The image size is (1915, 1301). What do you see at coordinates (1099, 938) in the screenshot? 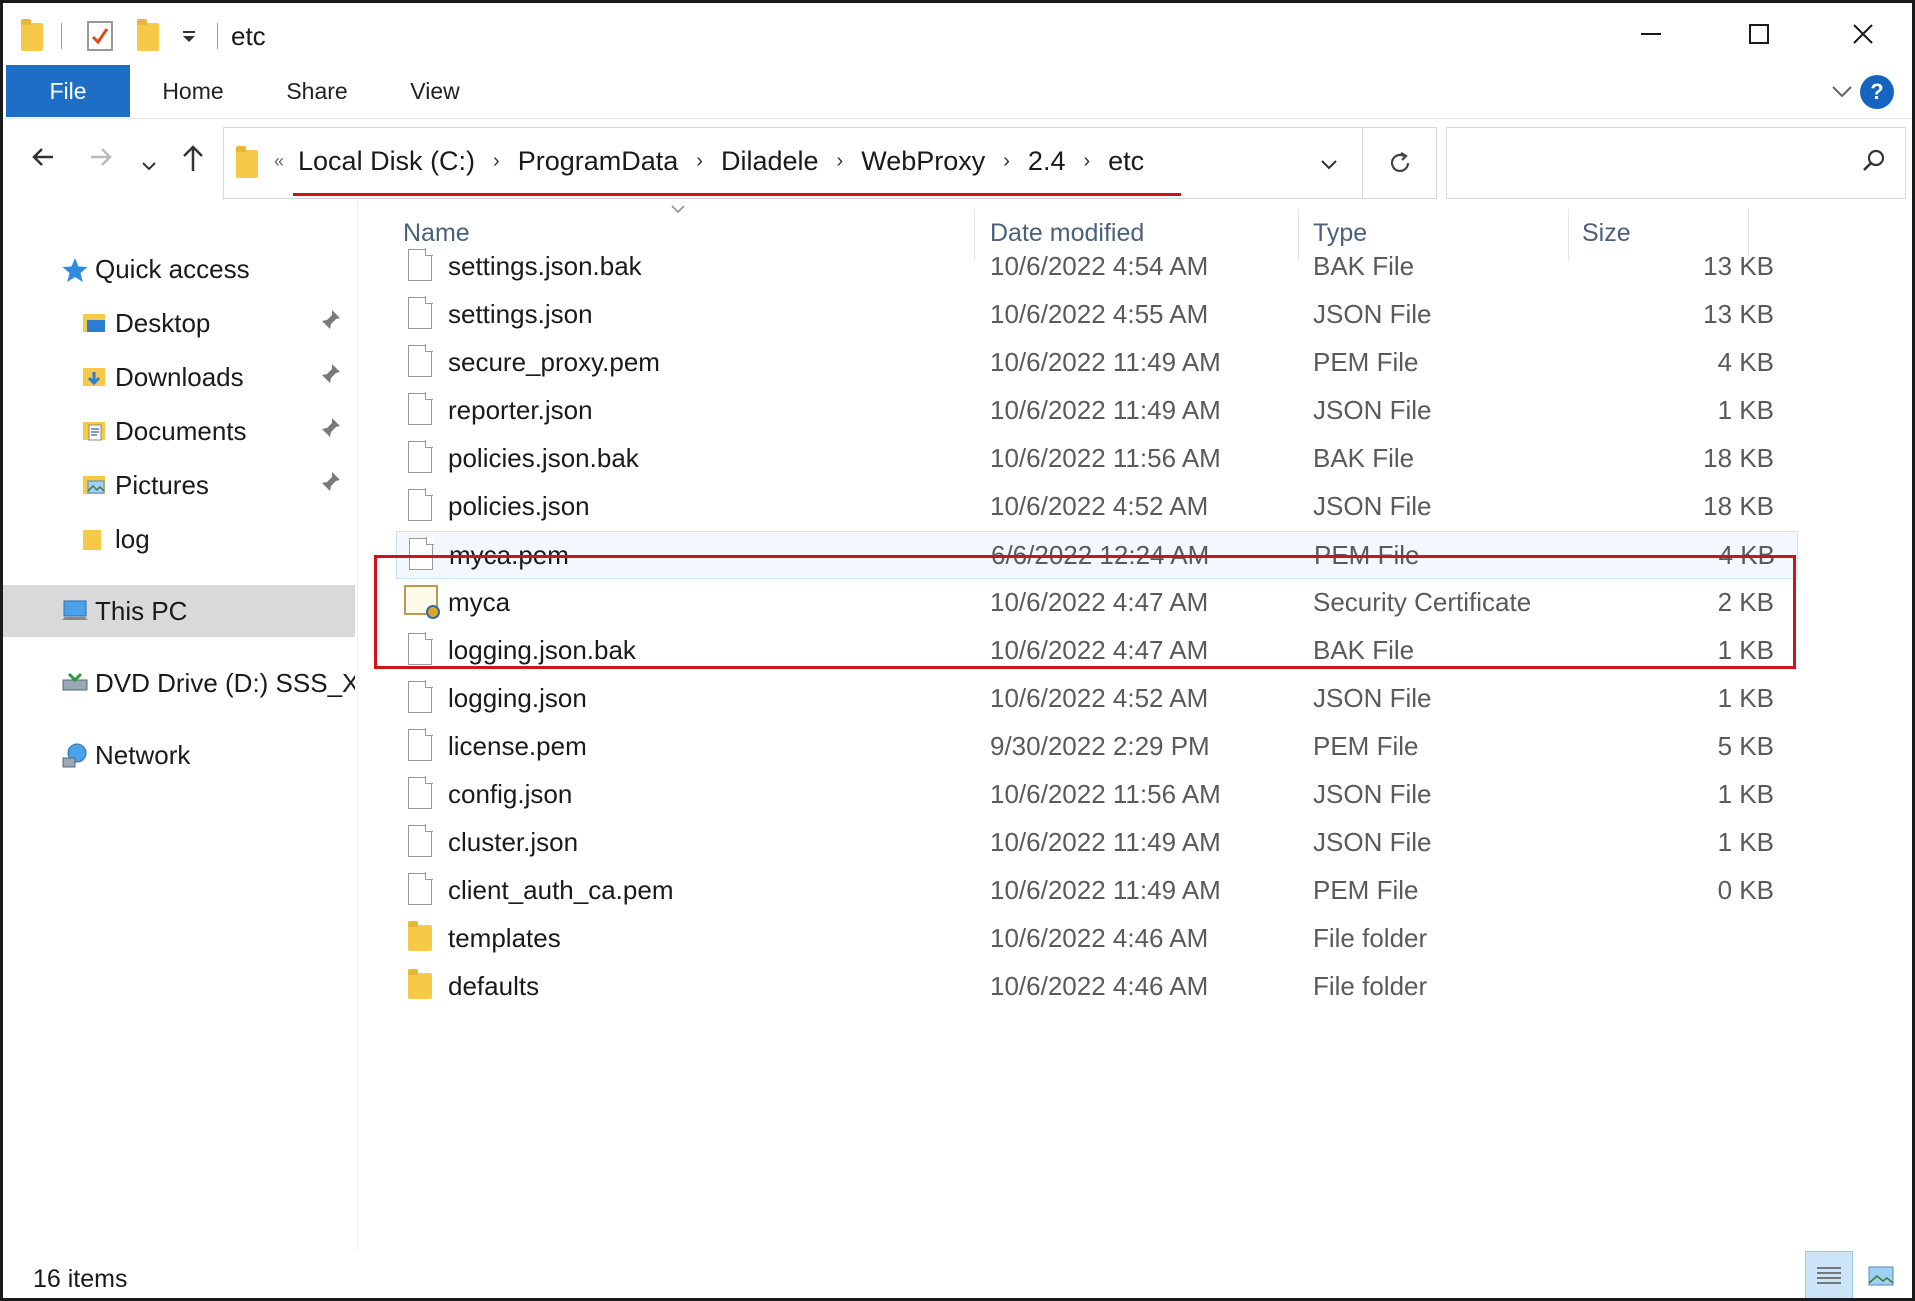
I see `file-date-modified: 10/6/2022 4:46 AM` at bounding box center [1099, 938].